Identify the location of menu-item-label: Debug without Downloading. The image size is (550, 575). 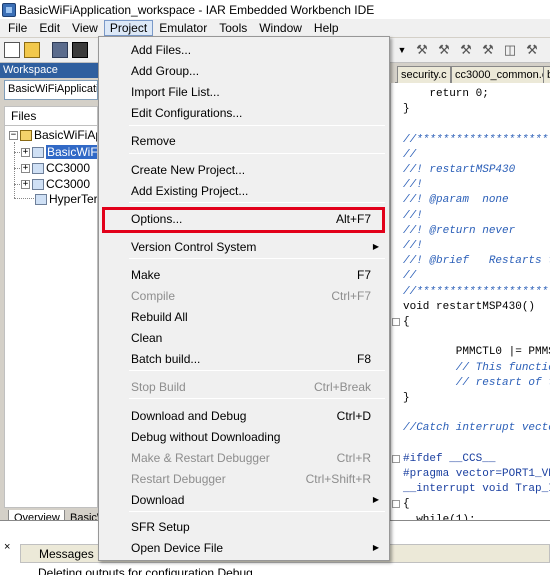
(206, 437).